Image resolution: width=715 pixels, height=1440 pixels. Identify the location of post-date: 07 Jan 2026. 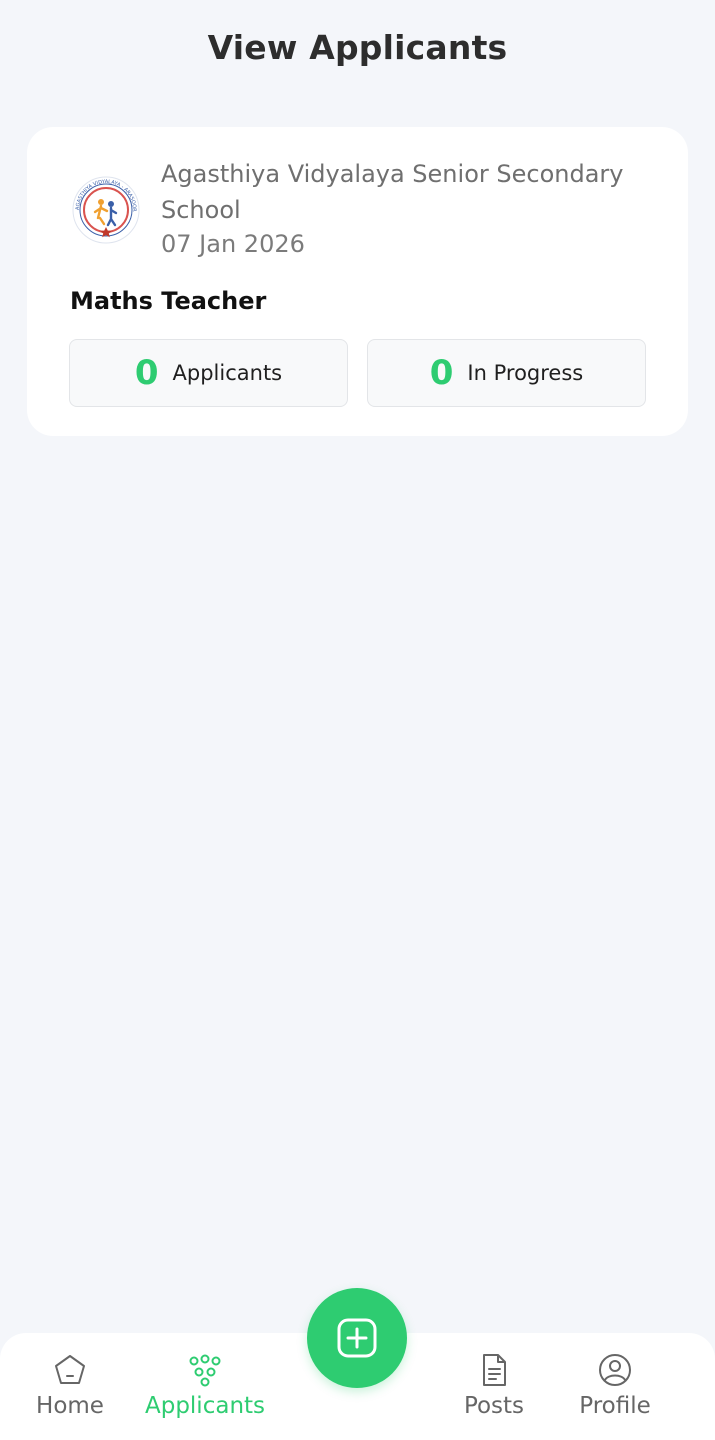
(233, 244).